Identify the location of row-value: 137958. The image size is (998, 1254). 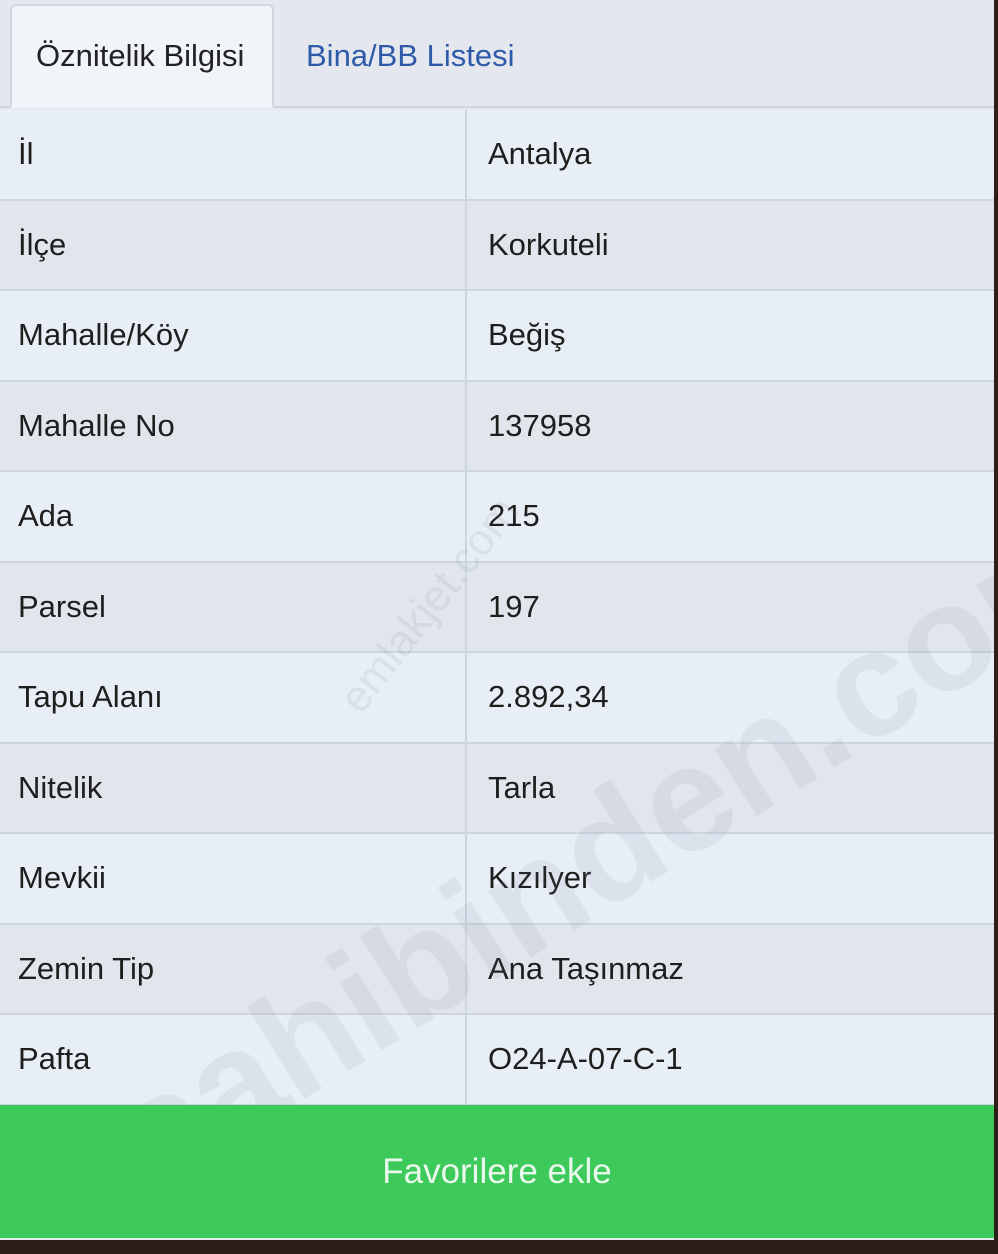
(540, 425).